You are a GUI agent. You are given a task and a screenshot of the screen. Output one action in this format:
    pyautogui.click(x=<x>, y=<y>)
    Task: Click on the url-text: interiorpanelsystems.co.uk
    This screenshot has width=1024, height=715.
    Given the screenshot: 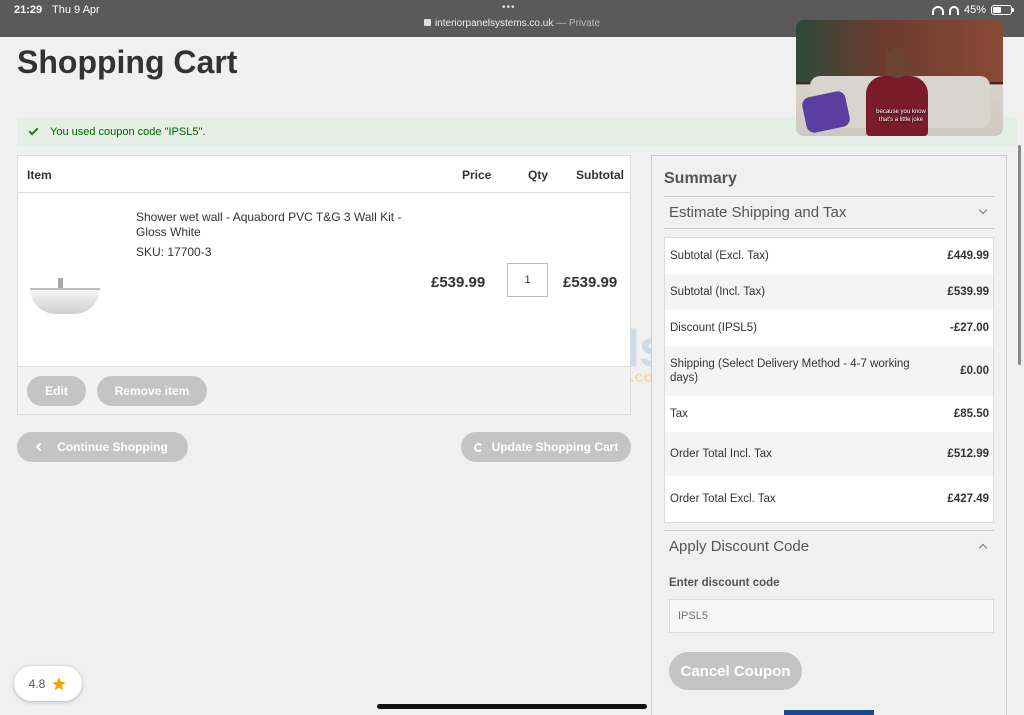 What is the action you would take?
    pyautogui.click(x=494, y=23)
    